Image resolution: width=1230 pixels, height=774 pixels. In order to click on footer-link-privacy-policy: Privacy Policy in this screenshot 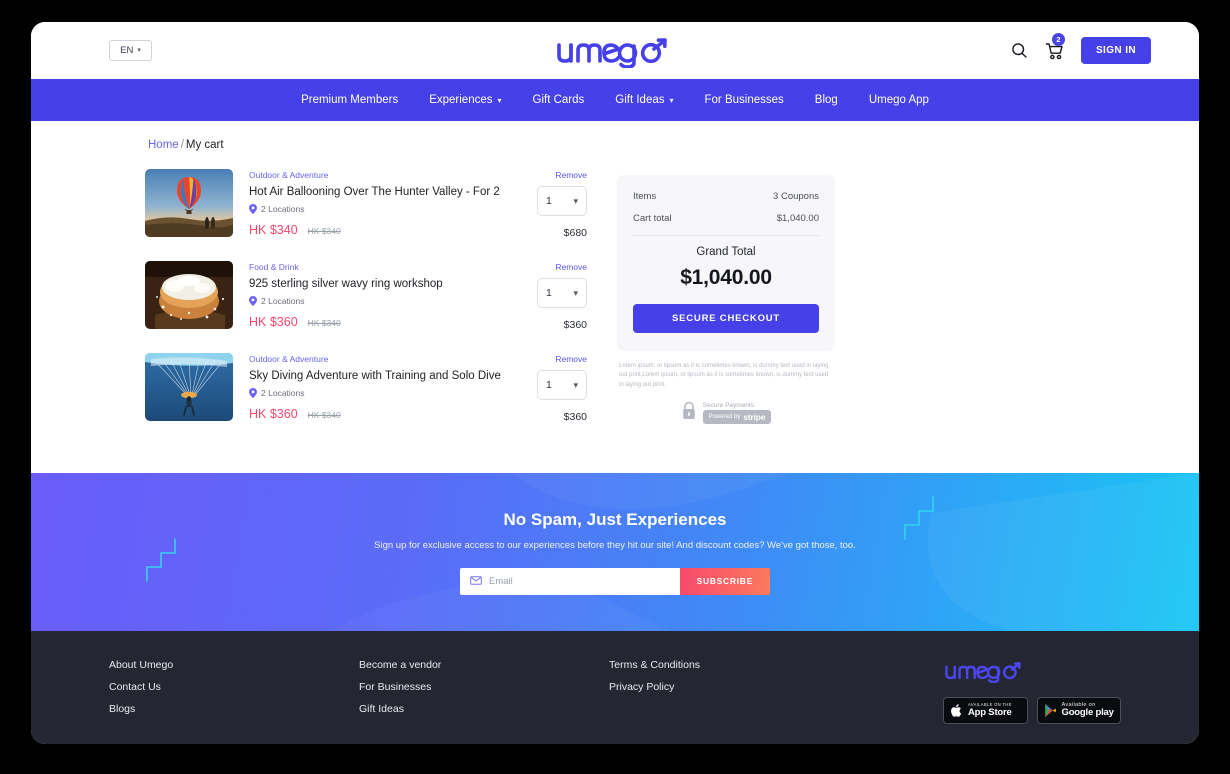, I will do `click(770, 687)`.